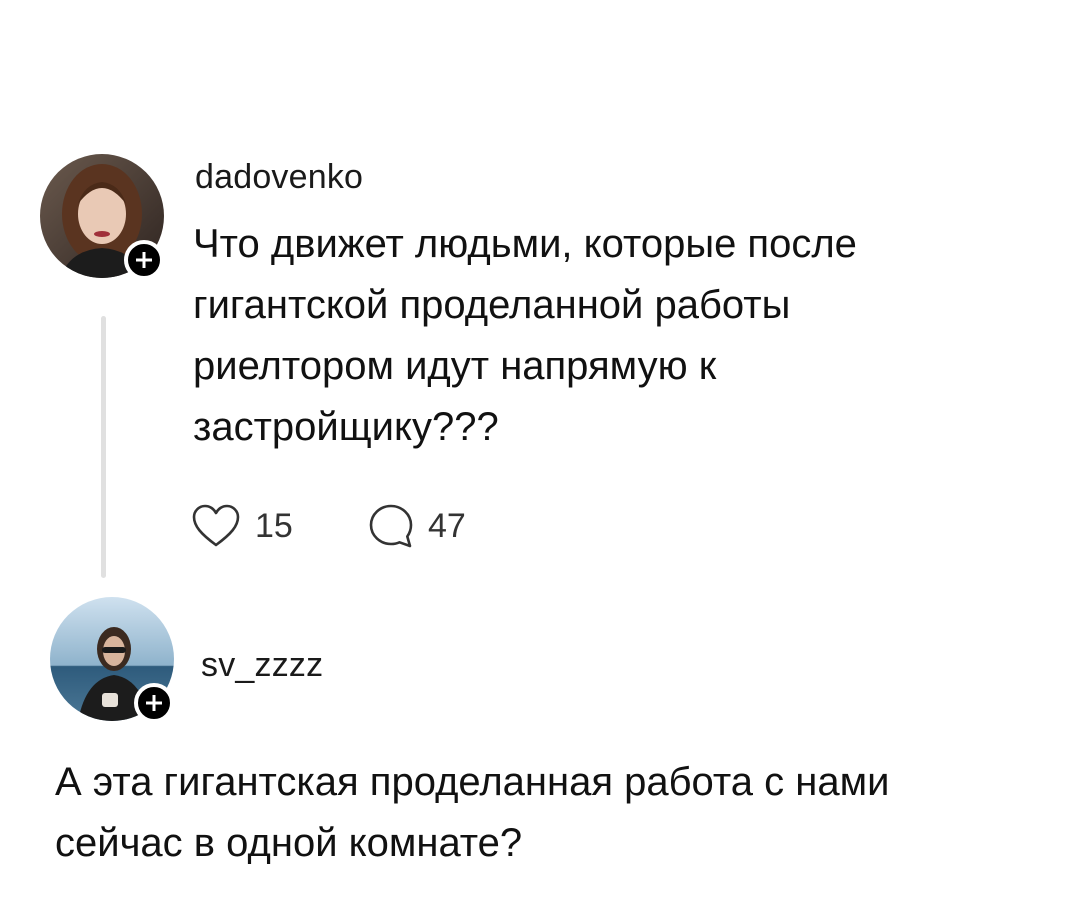  What do you see at coordinates (112, 660) in the screenshot?
I see `reply-author-avatar-wrap` at bounding box center [112, 660].